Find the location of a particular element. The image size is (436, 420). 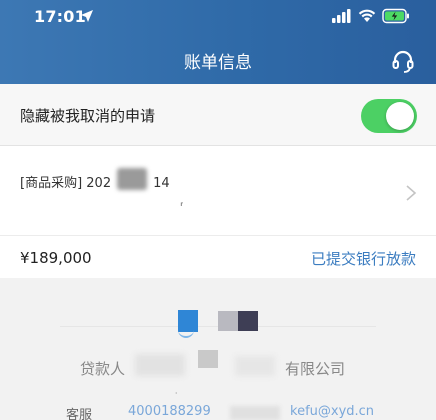

bill-amount: ¥189,000 is located at coordinates (56, 258).